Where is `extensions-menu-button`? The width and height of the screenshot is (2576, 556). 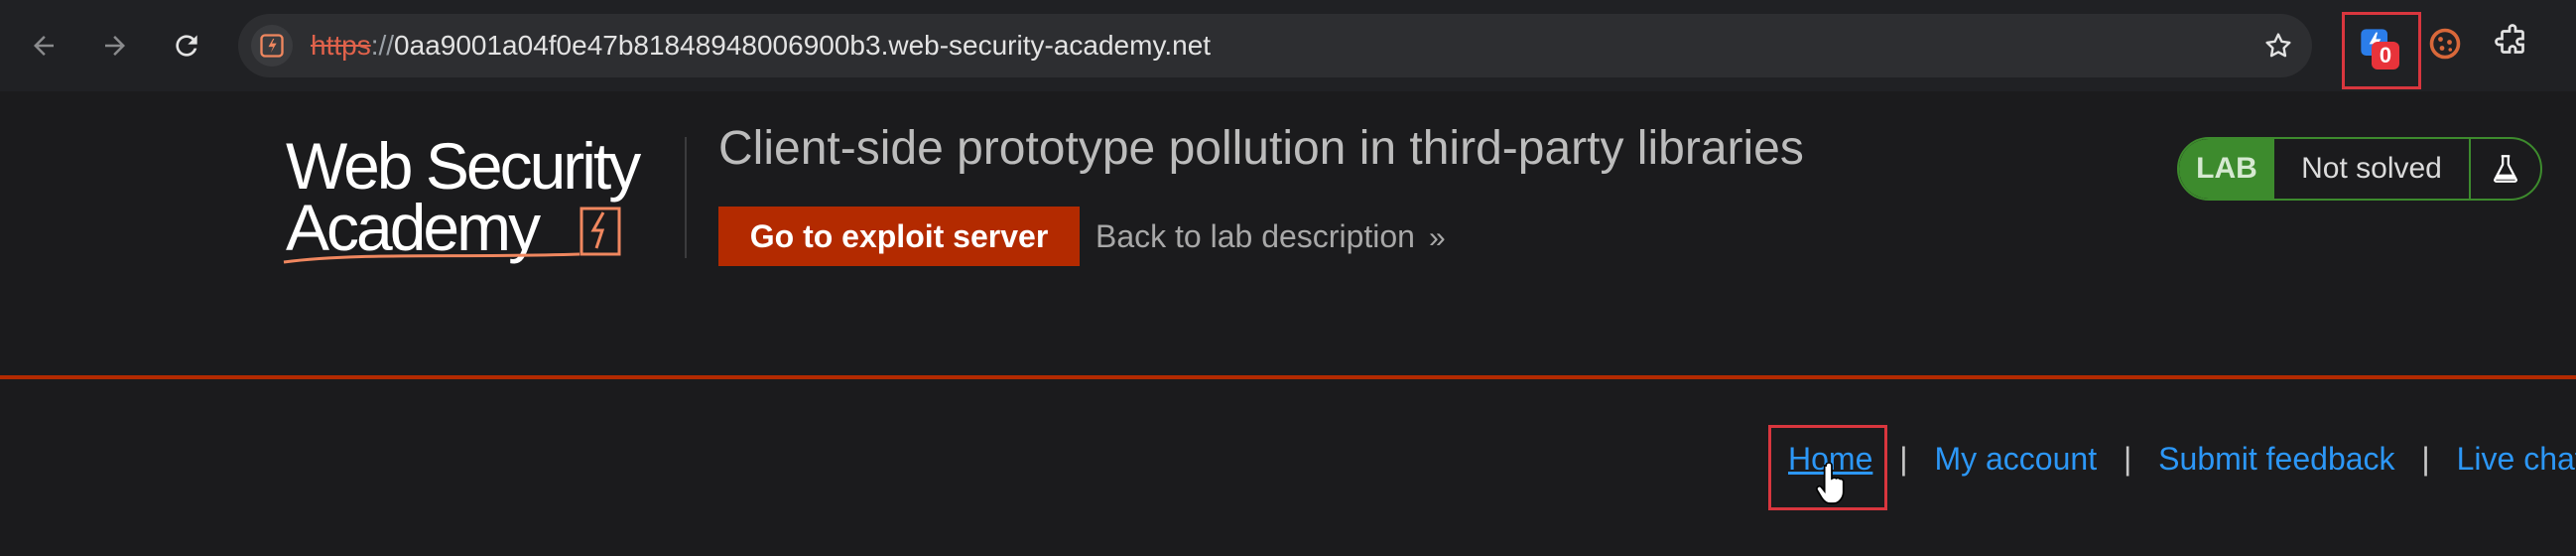 extensions-menu-button is located at coordinates (2519, 47).